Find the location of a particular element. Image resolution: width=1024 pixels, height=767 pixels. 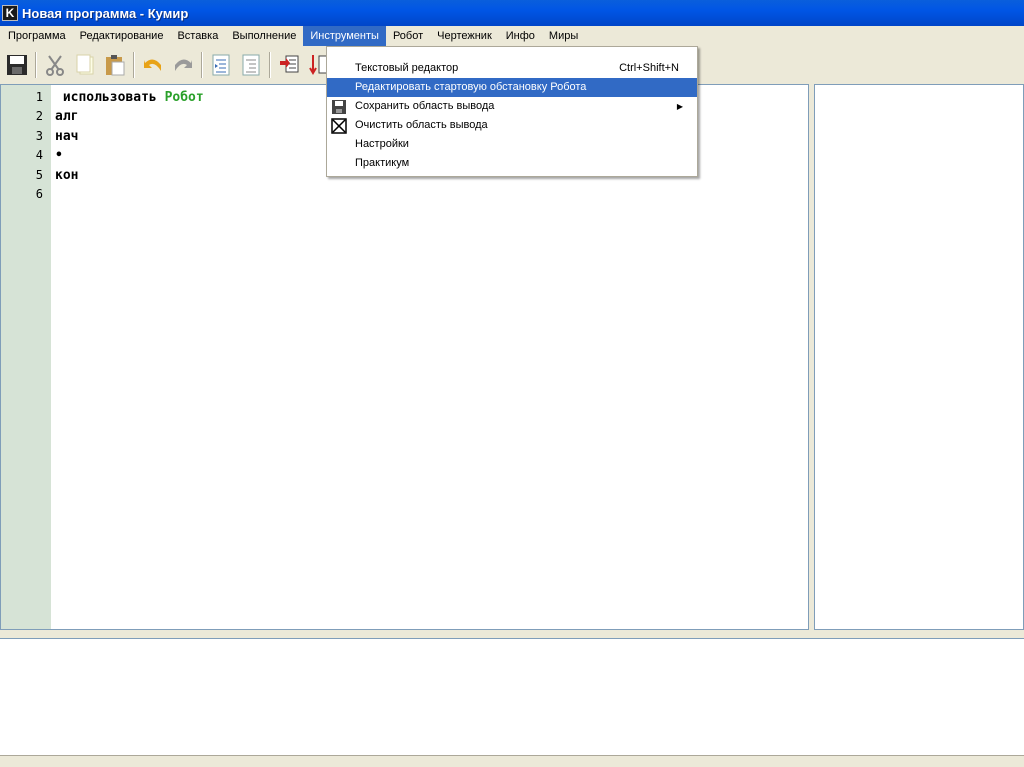

code-text: кон is located at coordinates (67, 175).